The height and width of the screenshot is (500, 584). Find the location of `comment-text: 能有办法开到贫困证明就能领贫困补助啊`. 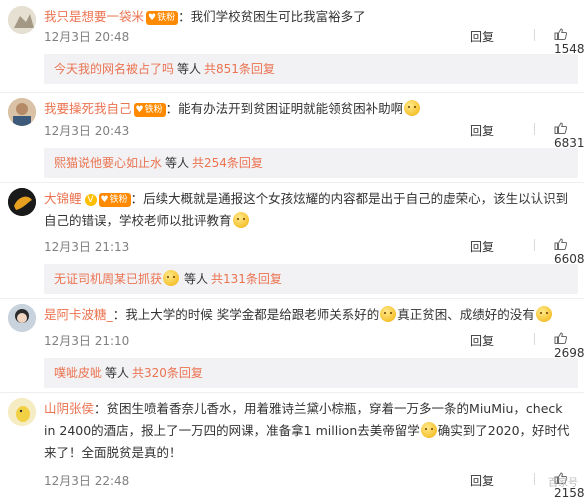

comment-text: 能有办法开到贫困证明就能领贫困补助啊 is located at coordinates (291, 108).